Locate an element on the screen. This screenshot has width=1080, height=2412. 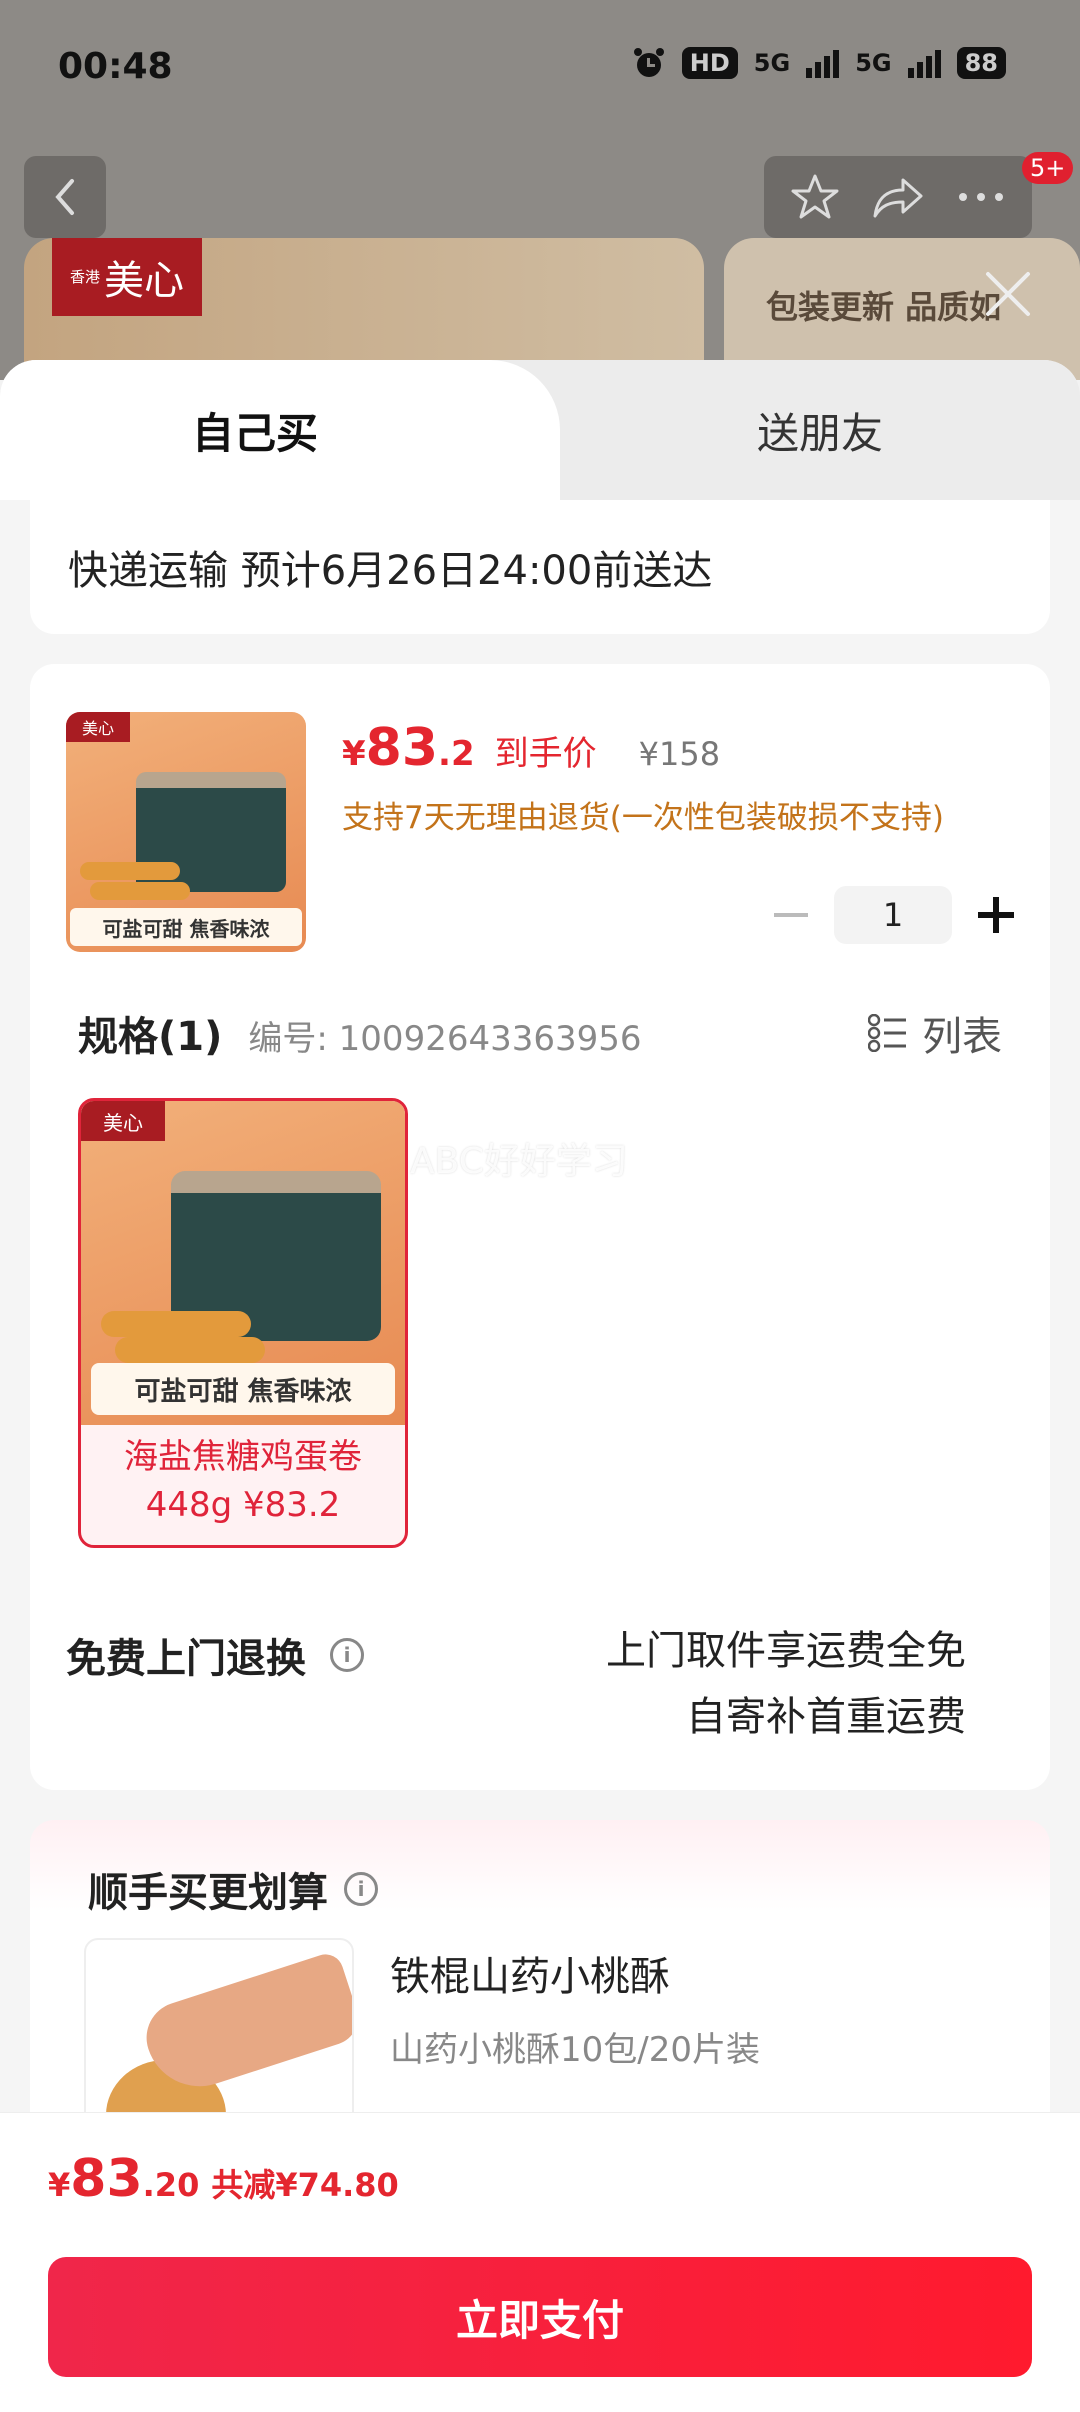
upsell-item-desc: 山药小桃酥10包/20片装 is located at coordinates (575, 2050).